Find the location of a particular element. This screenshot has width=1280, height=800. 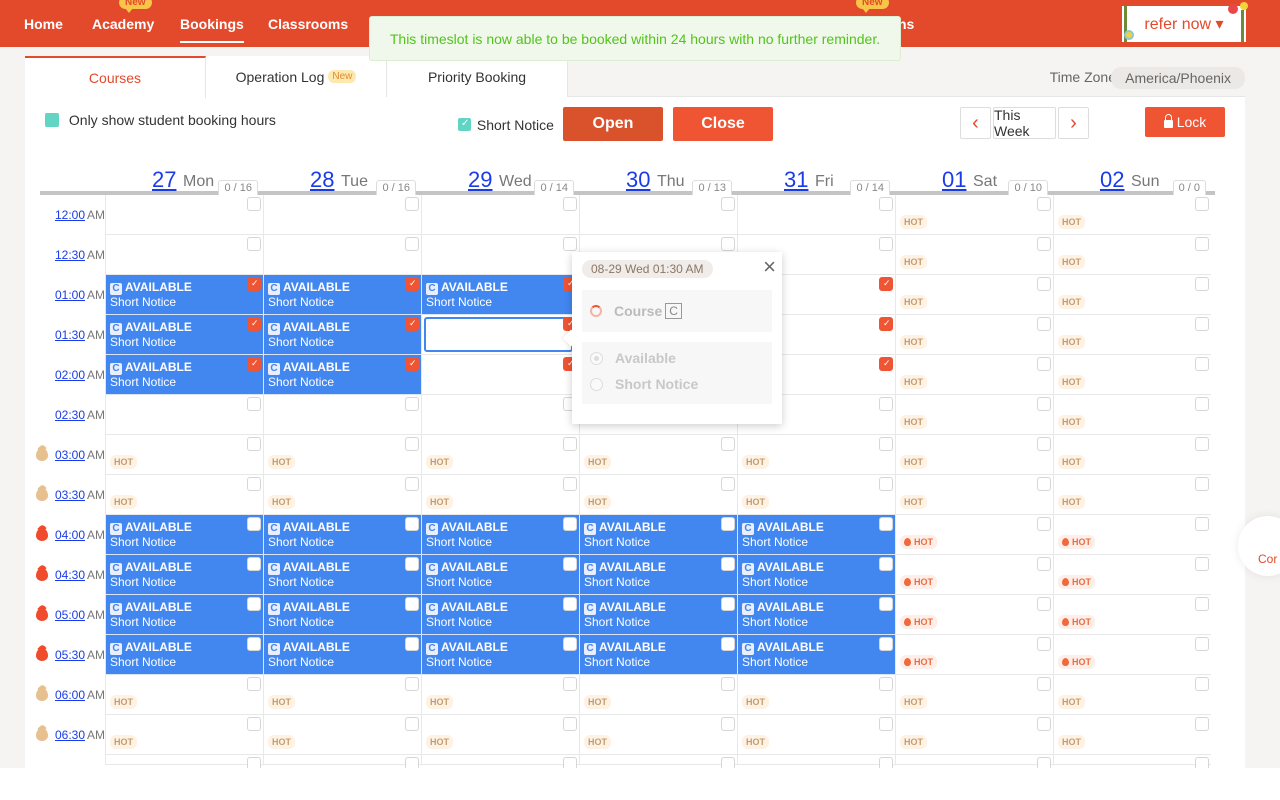

time-link: 01:30 is located at coordinates (70, 335).